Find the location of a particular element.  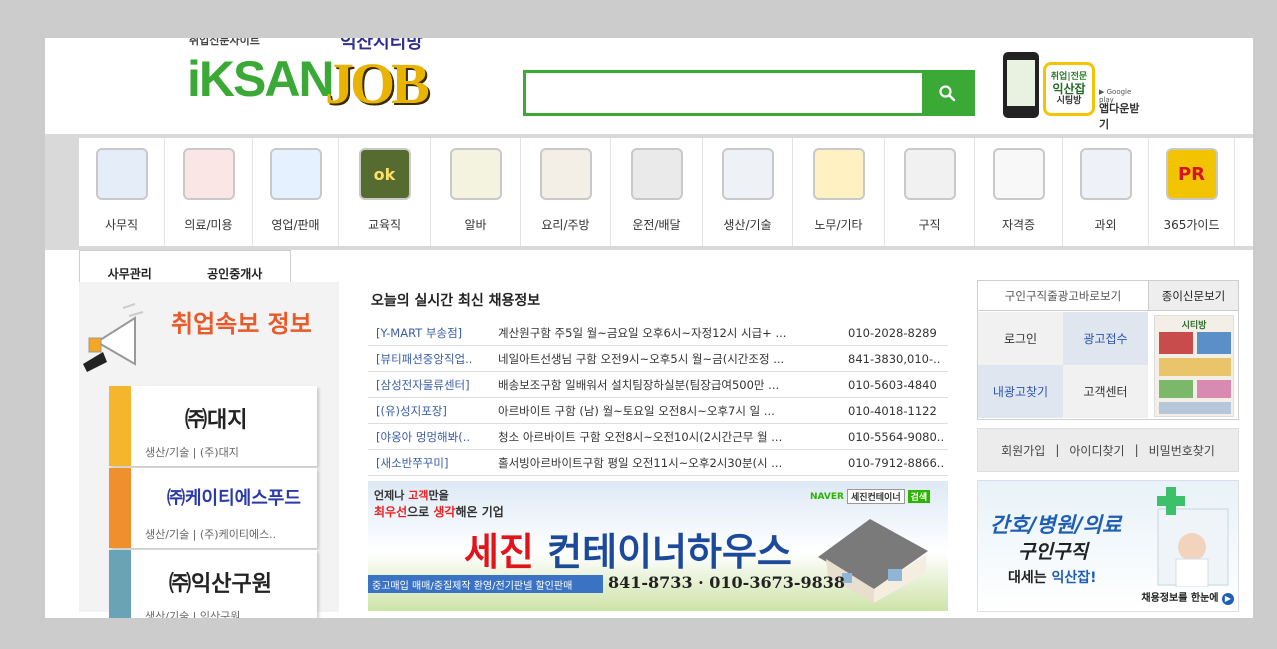

news-title: 취업속보 정보 is located at coordinates (241, 324).